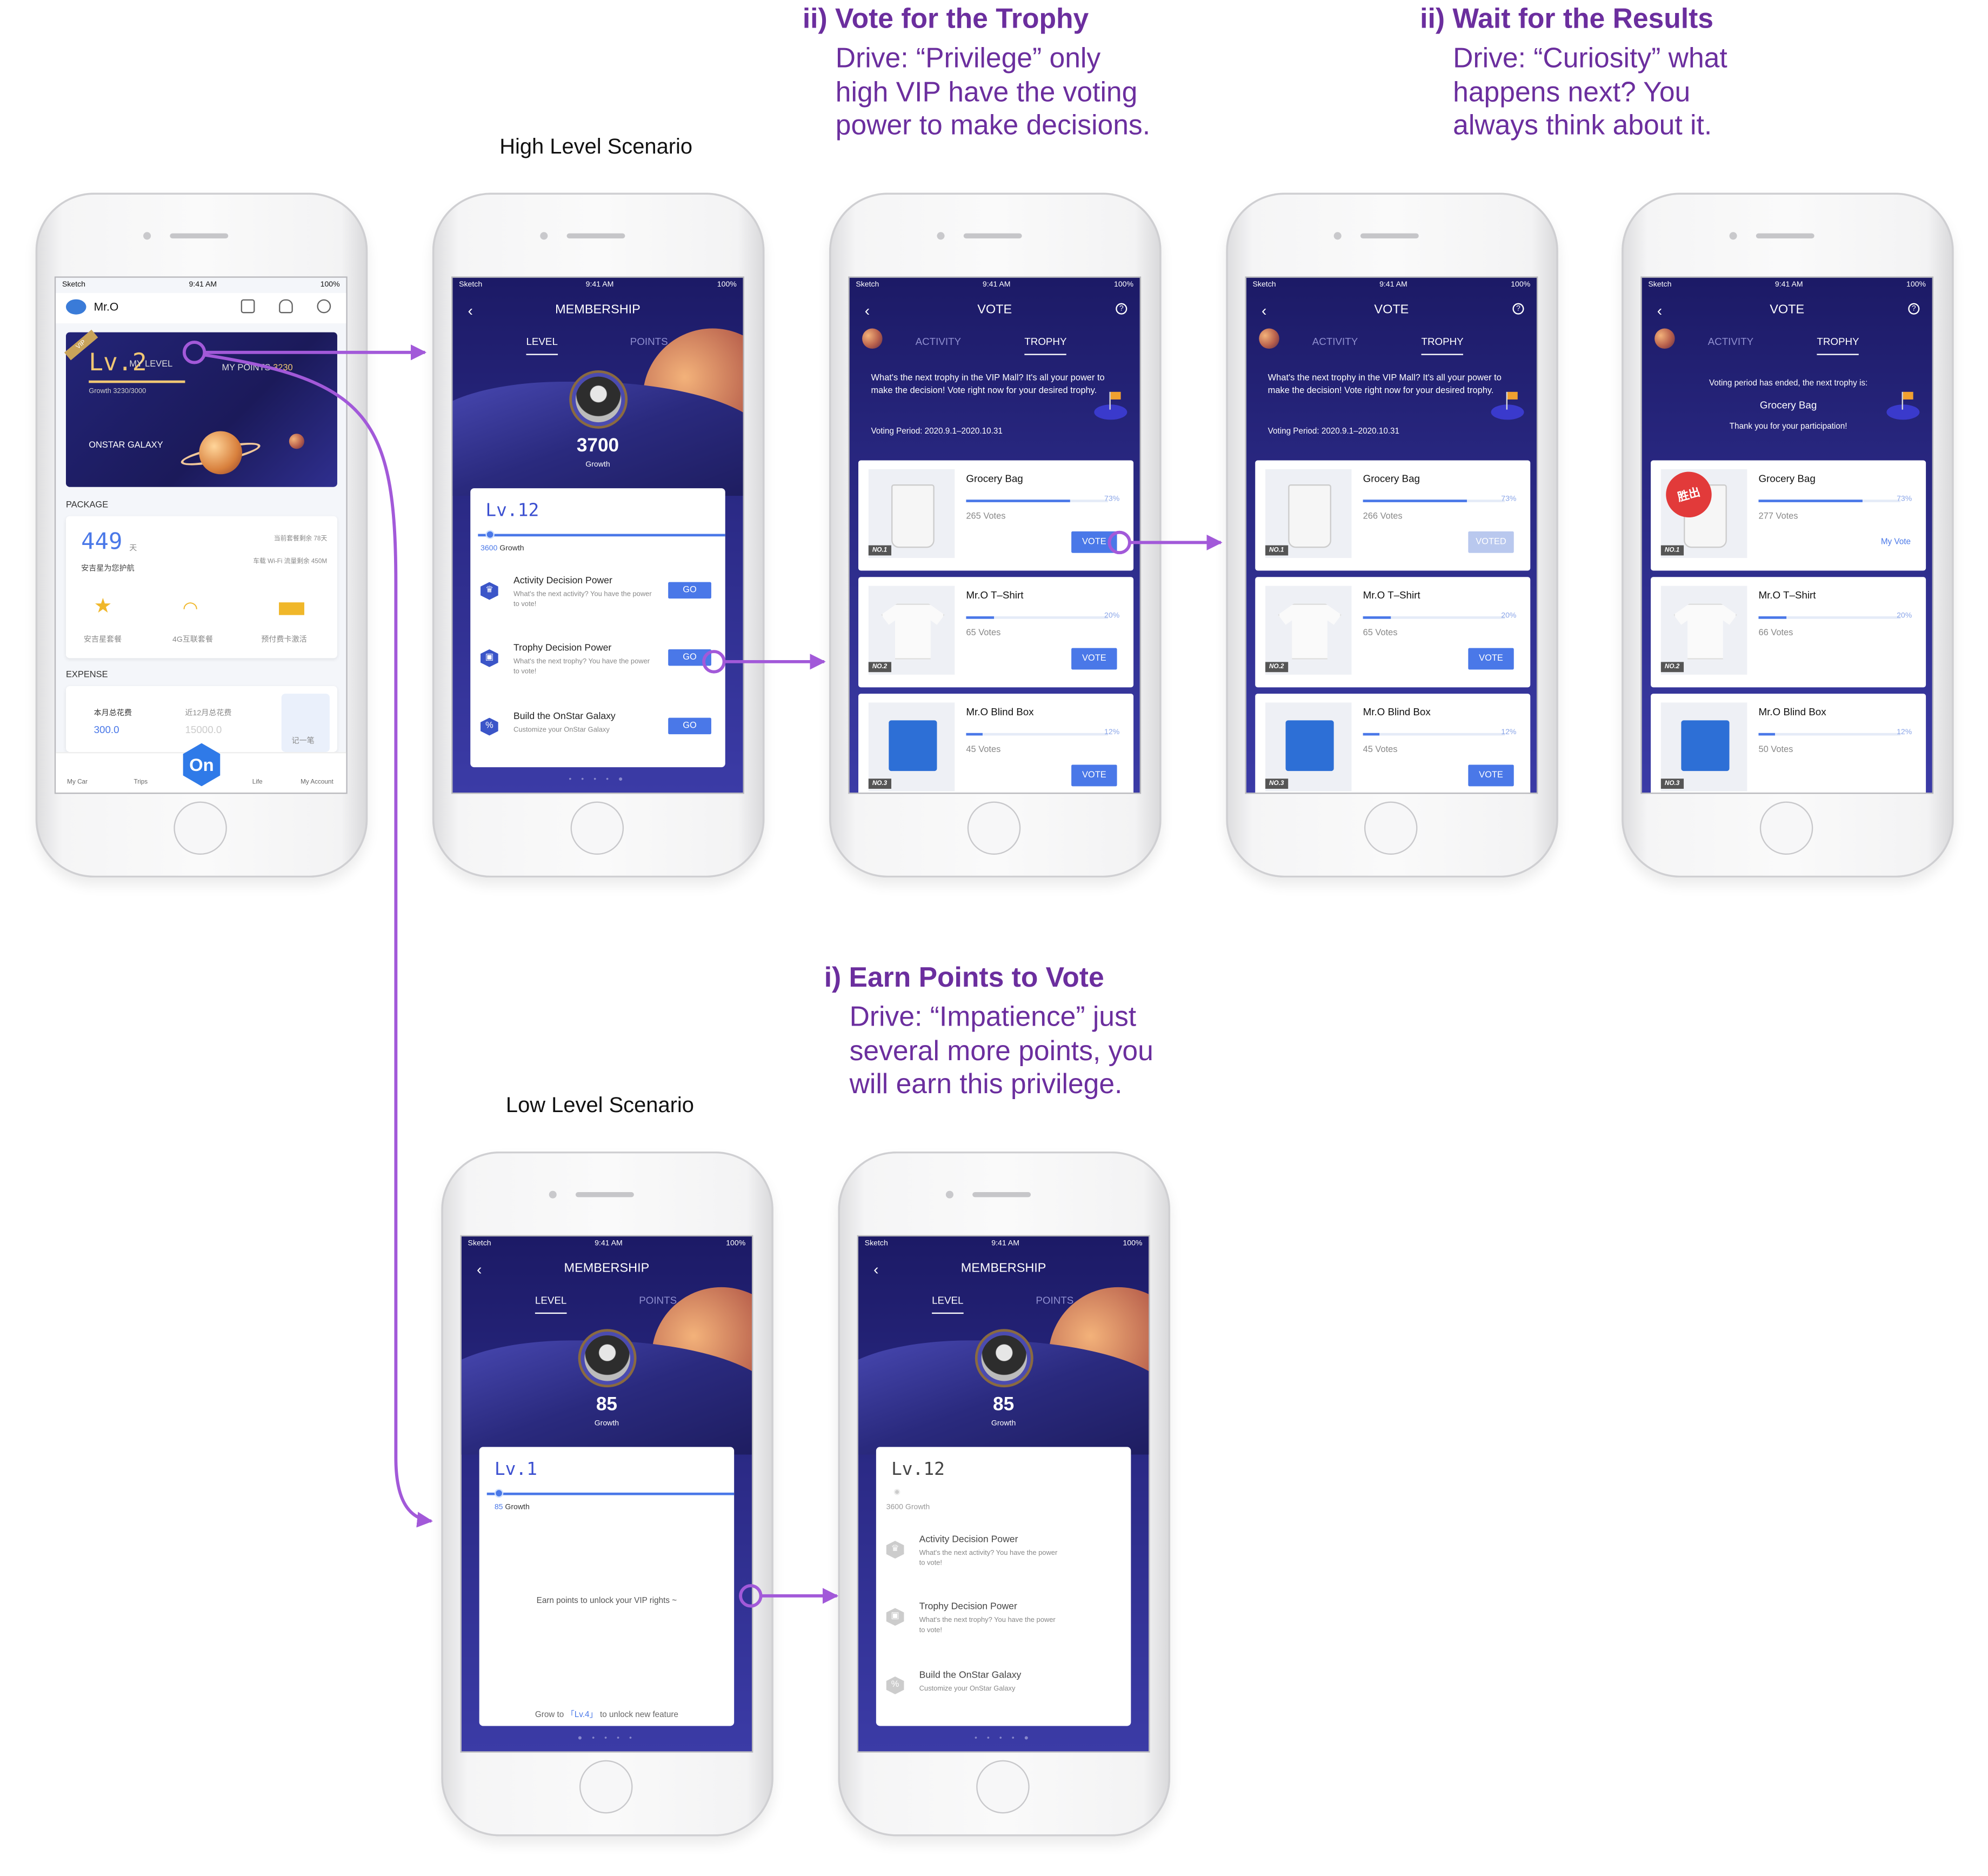 The image size is (1988, 1876). What do you see at coordinates (561, 731) in the screenshot?
I see `power-desc: Customize your OnStar Galaxy` at bounding box center [561, 731].